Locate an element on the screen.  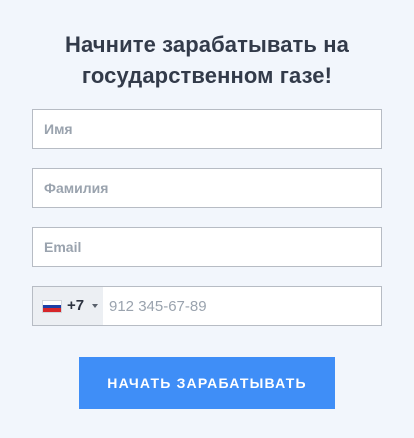
first-name-input is located at coordinates (207, 129).